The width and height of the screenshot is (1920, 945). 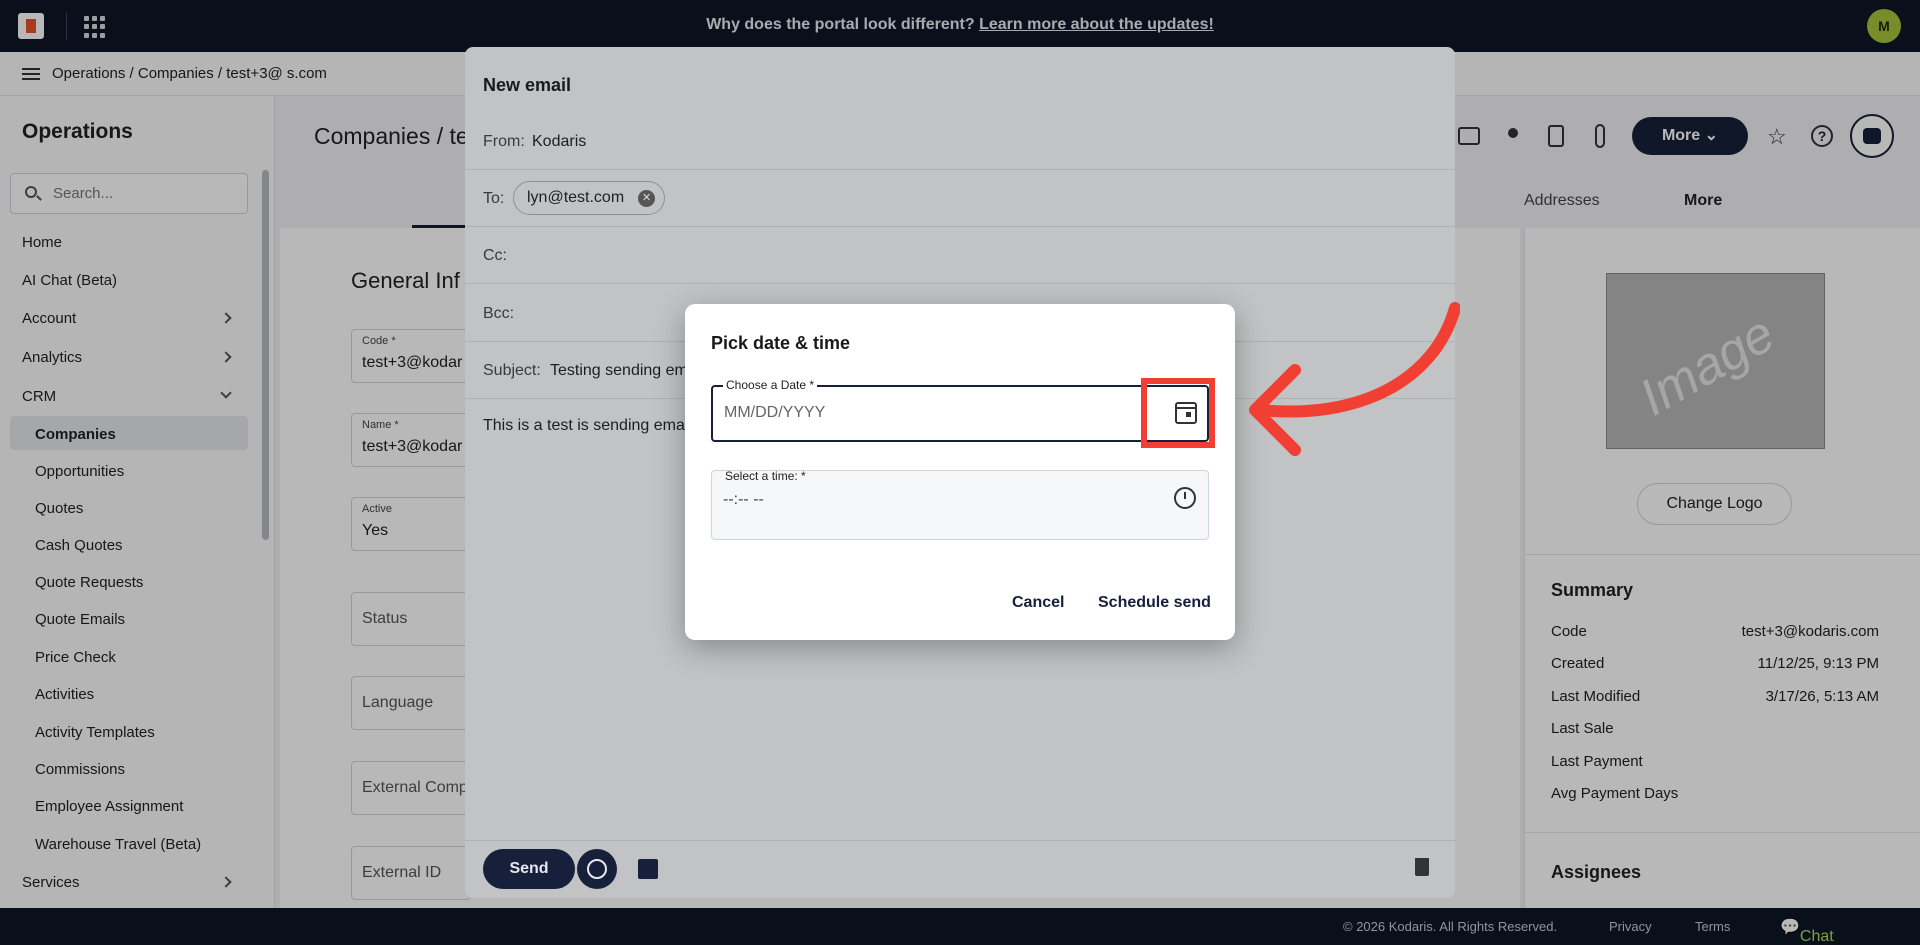 What do you see at coordinates (781, 343) in the screenshot?
I see `dialog-title: Pick date & time` at bounding box center [781, 343].